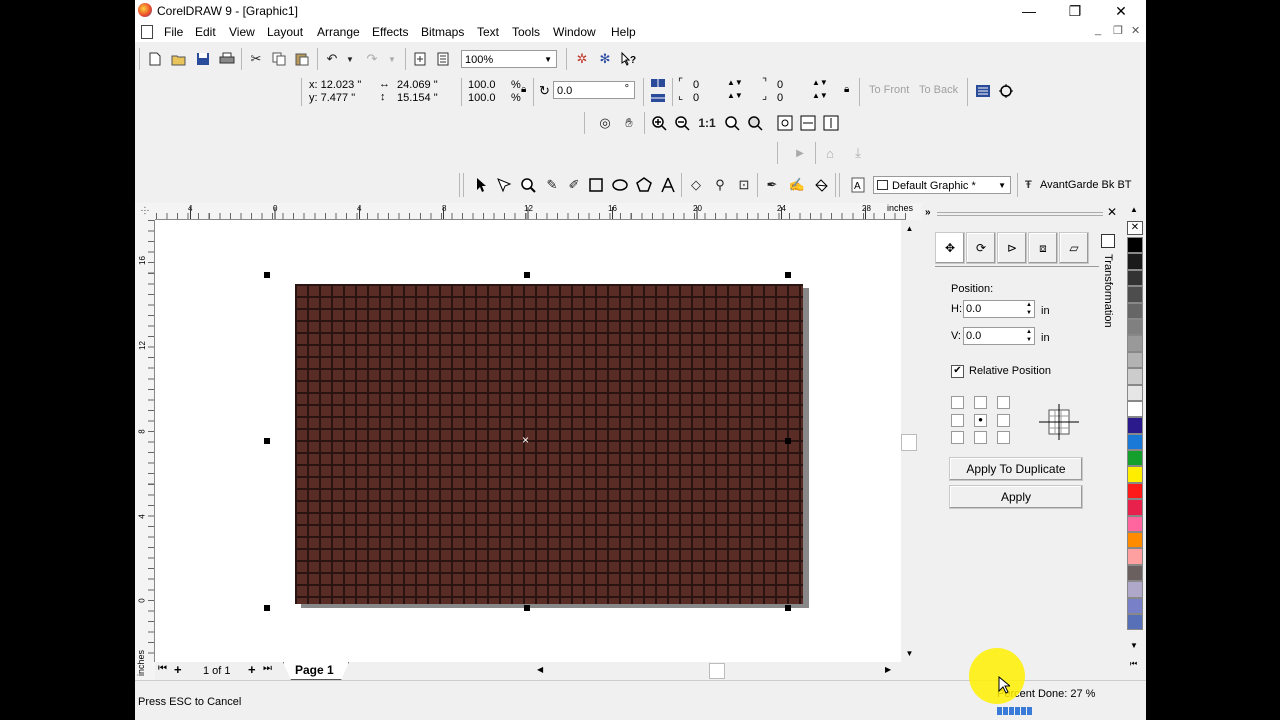  What do you see at coordinates (889, 90) in the screenshot?
I see `to-front-button: To Front` at bounding box center [889, 90].